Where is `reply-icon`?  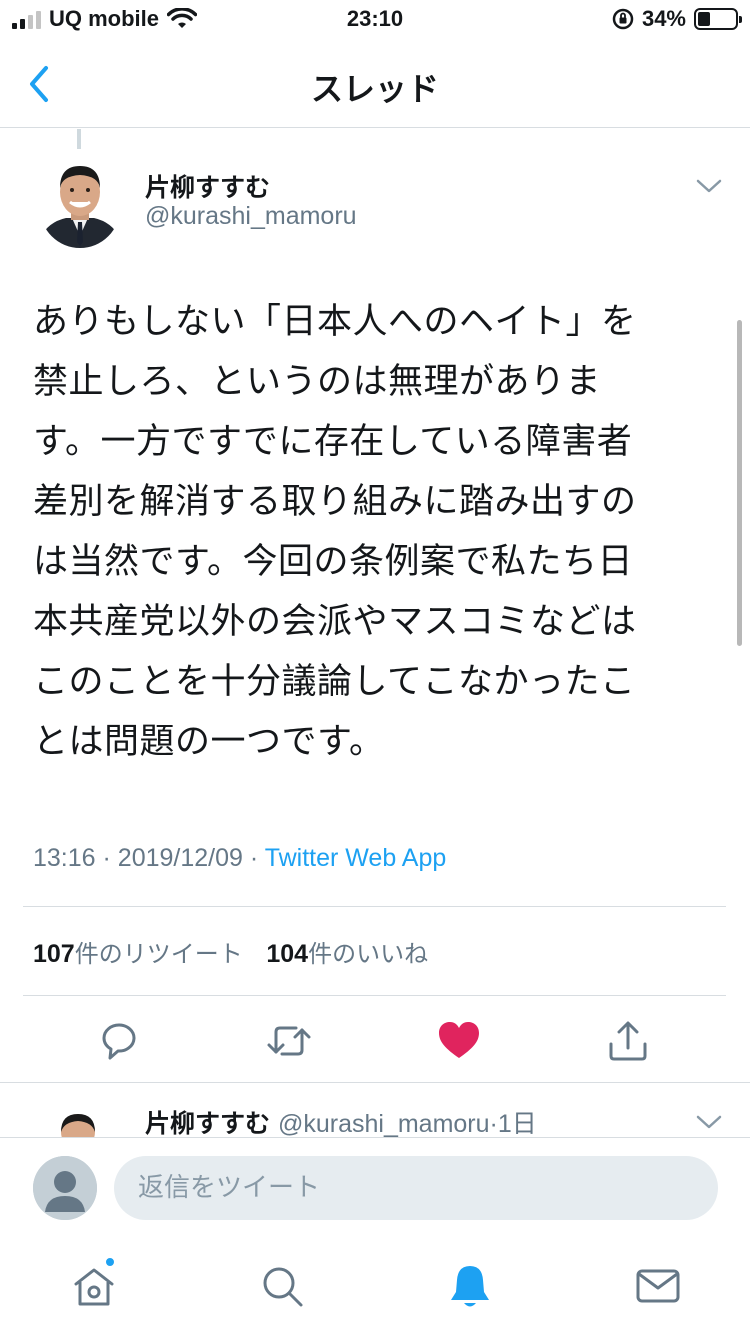
reply-icon is located at coordinates (119, 1041).